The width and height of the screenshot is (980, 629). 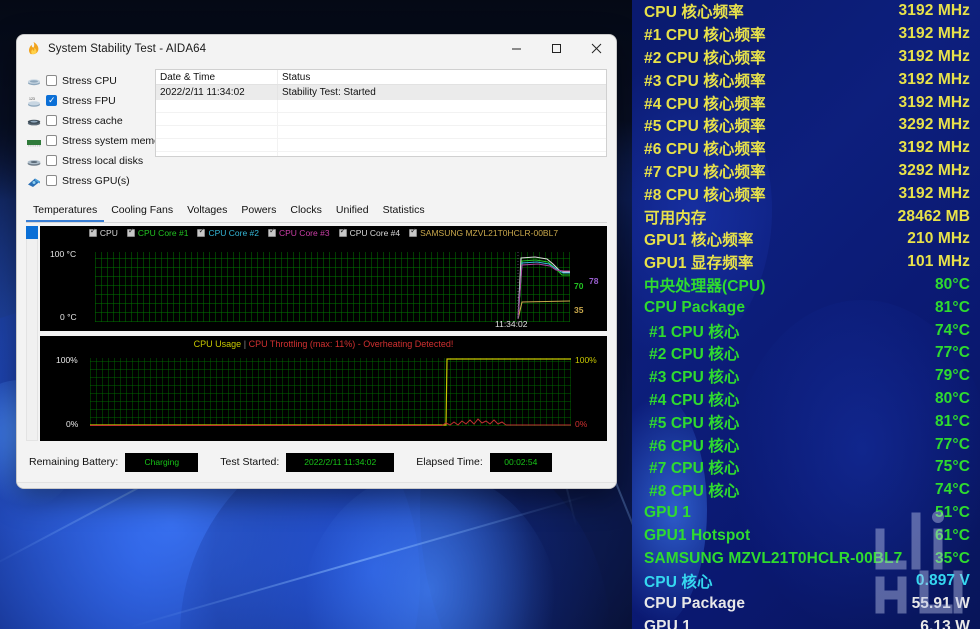 What do you see at coordinates (806, 421) in the screenshot?
I see `sensor-row: #5 CPU 核心 81°C` at bounding box center [806, 421].